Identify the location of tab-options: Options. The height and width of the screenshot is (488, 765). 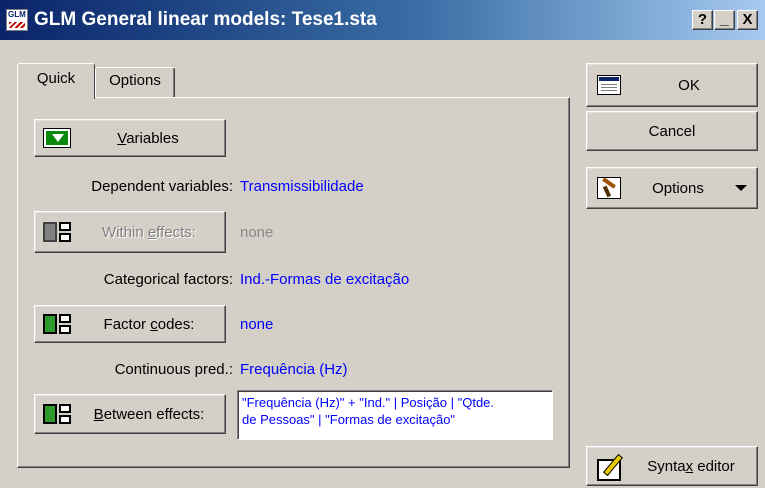
(135, 82).